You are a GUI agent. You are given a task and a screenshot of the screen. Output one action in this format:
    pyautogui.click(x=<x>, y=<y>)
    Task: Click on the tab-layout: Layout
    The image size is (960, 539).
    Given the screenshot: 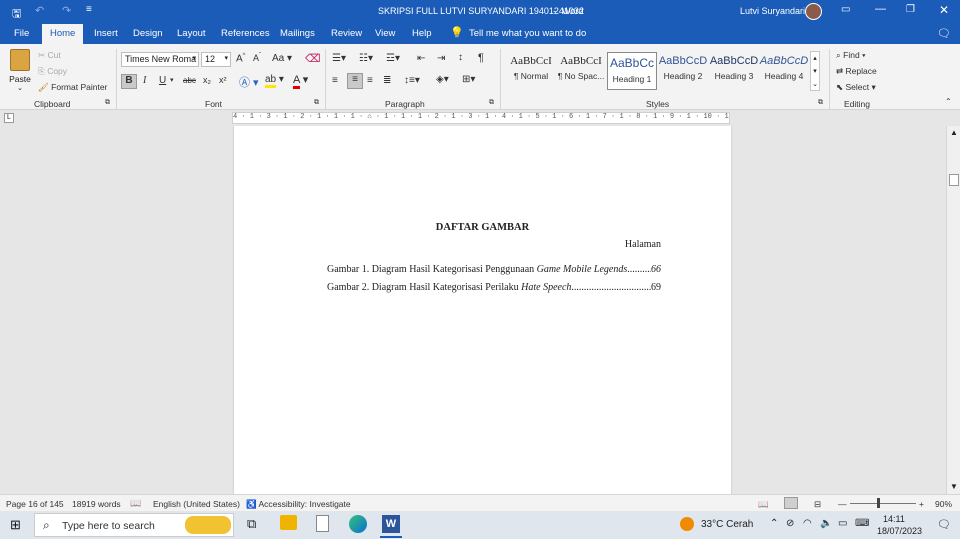 What is the action you would take?
    pyautogui.click(x=191, y=33)
    